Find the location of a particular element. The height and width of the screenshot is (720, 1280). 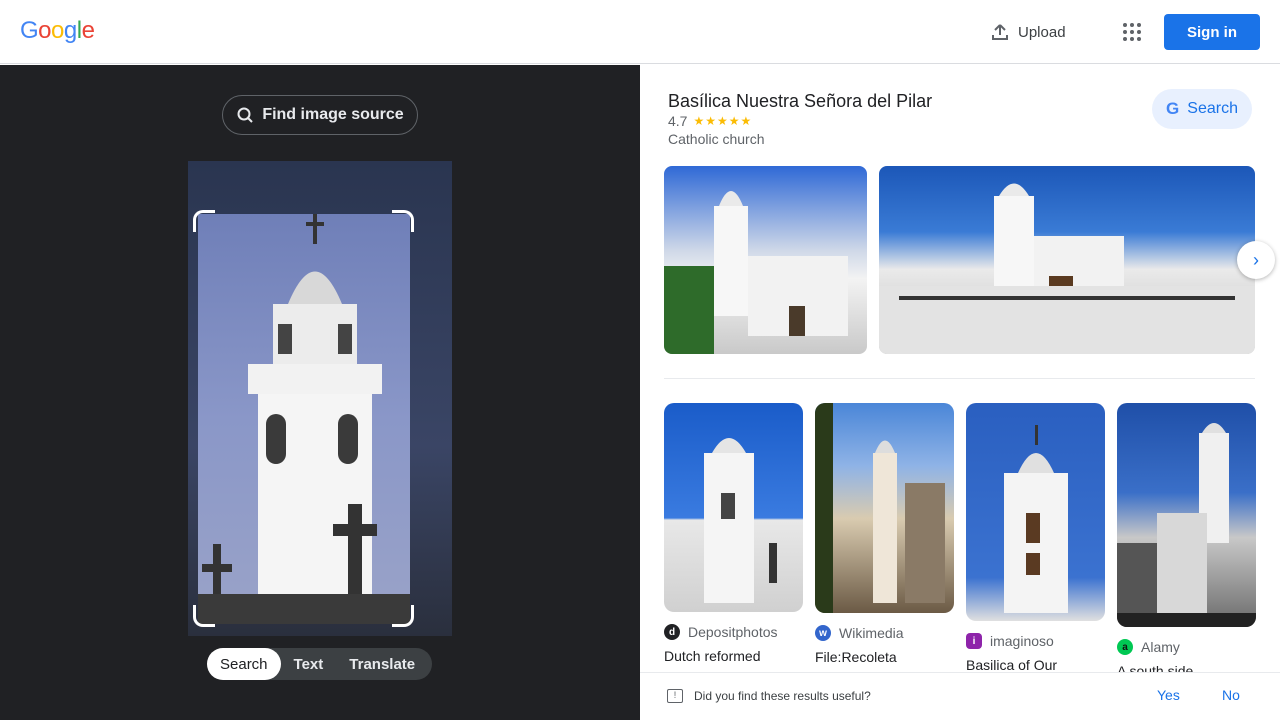

entity-search-label: Search is located at coordinates (1212, 108).